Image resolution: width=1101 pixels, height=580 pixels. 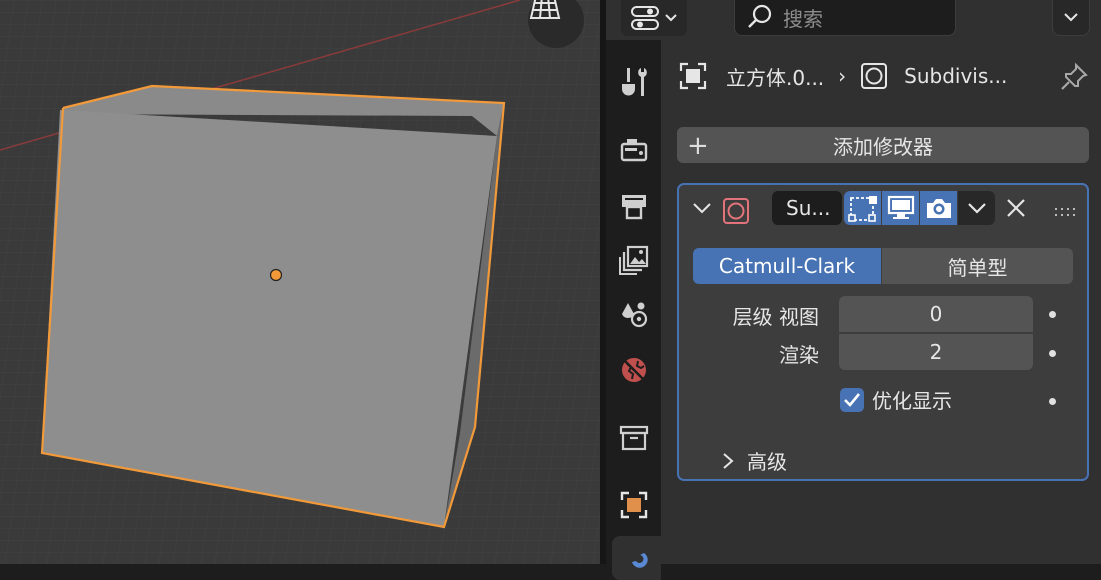 I want to click on tab-modifiers, so click(x=636, y=558).